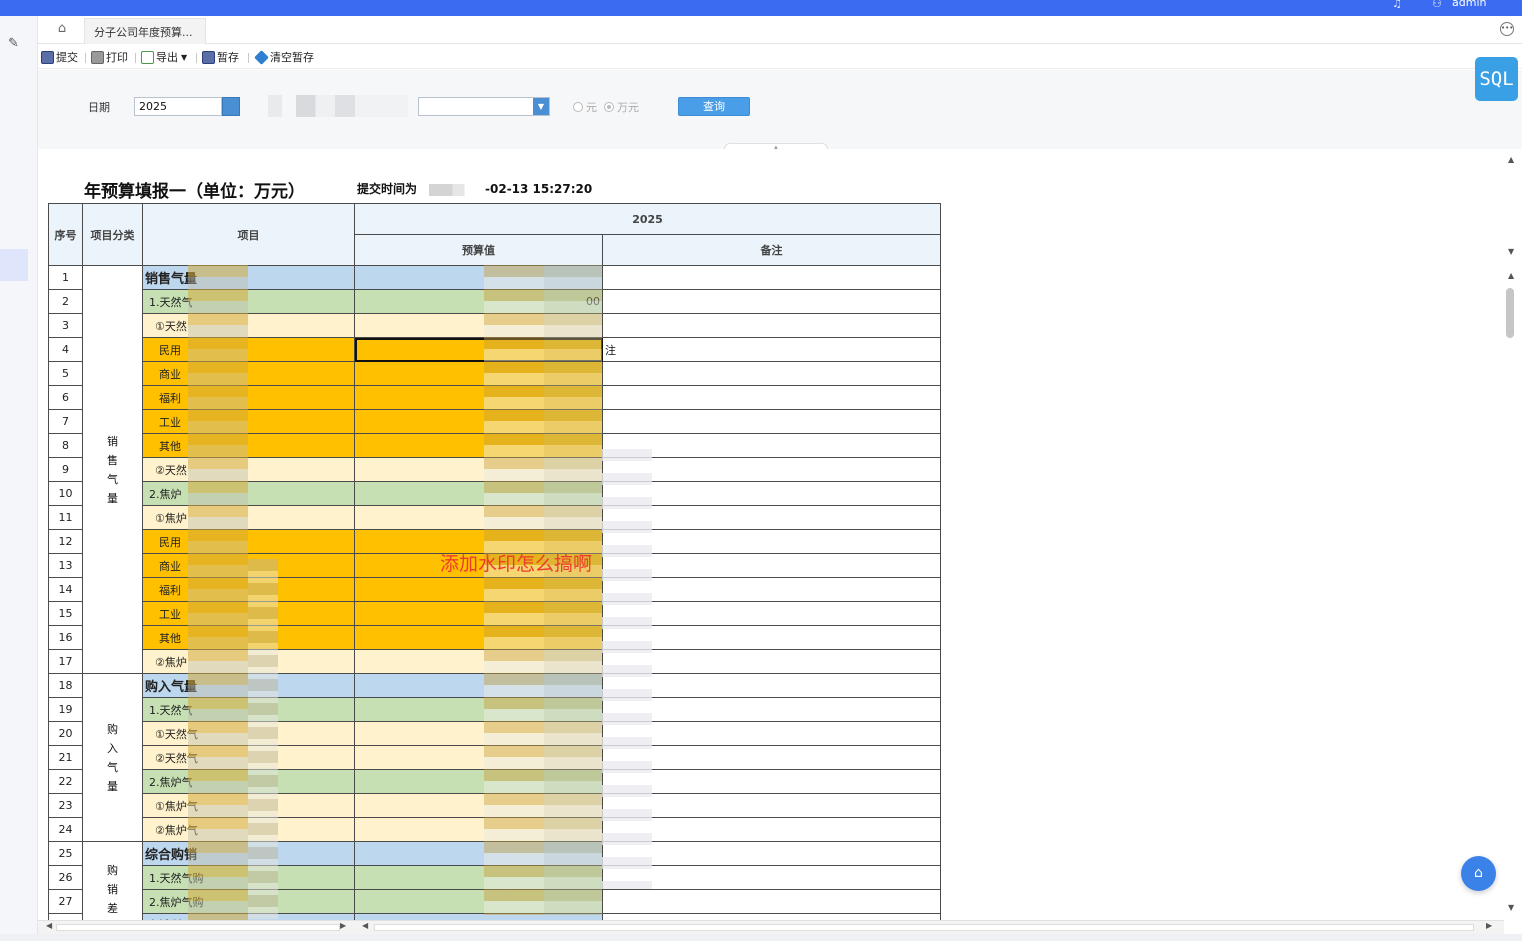  Describe the element at coordinates (231, 106) in the screenshot. I see `calendar-icon` at that location.